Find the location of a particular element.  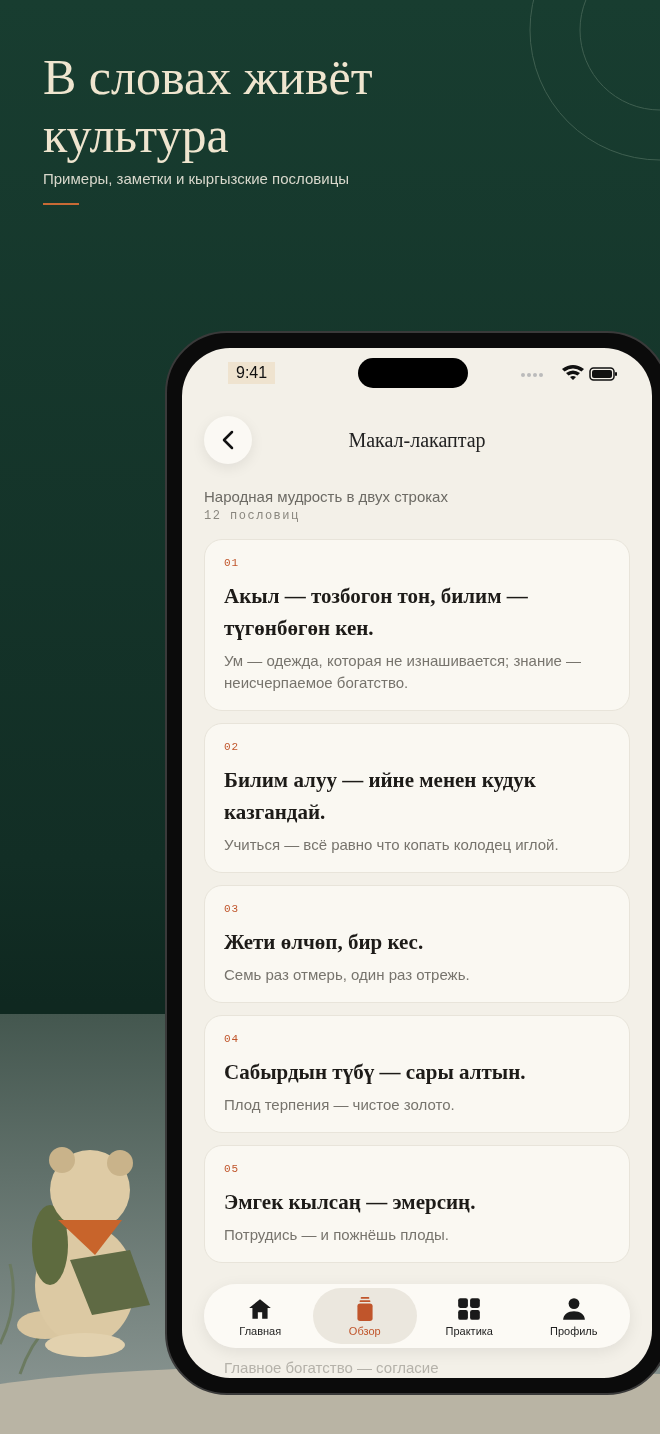

hero-title: В словах живёт культура is located at coordinates (208, 106).